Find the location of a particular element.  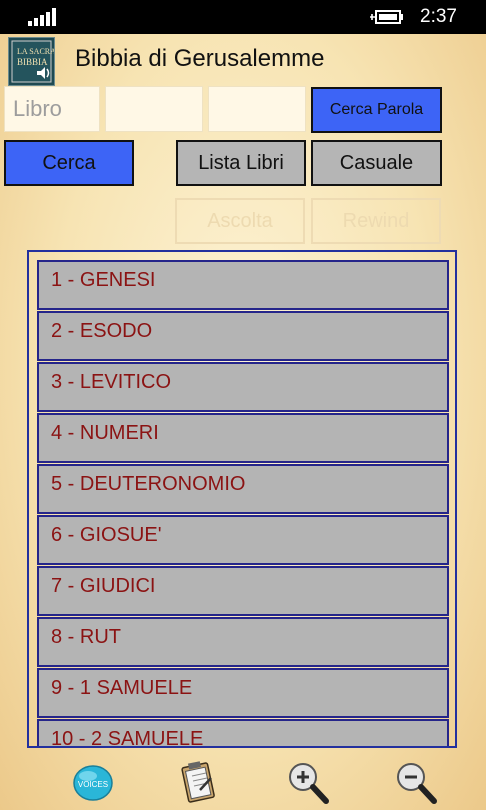

svg-text: BIBBIA is located at coordinates (32, 62).